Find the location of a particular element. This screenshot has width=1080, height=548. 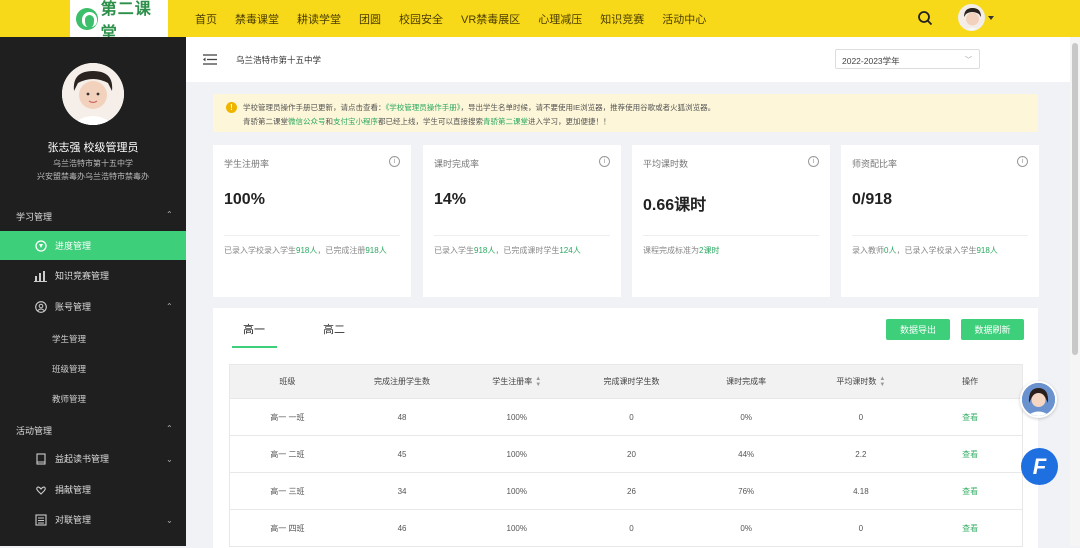

stat-label: 平均课时数 is located at coordinates (666, 164).